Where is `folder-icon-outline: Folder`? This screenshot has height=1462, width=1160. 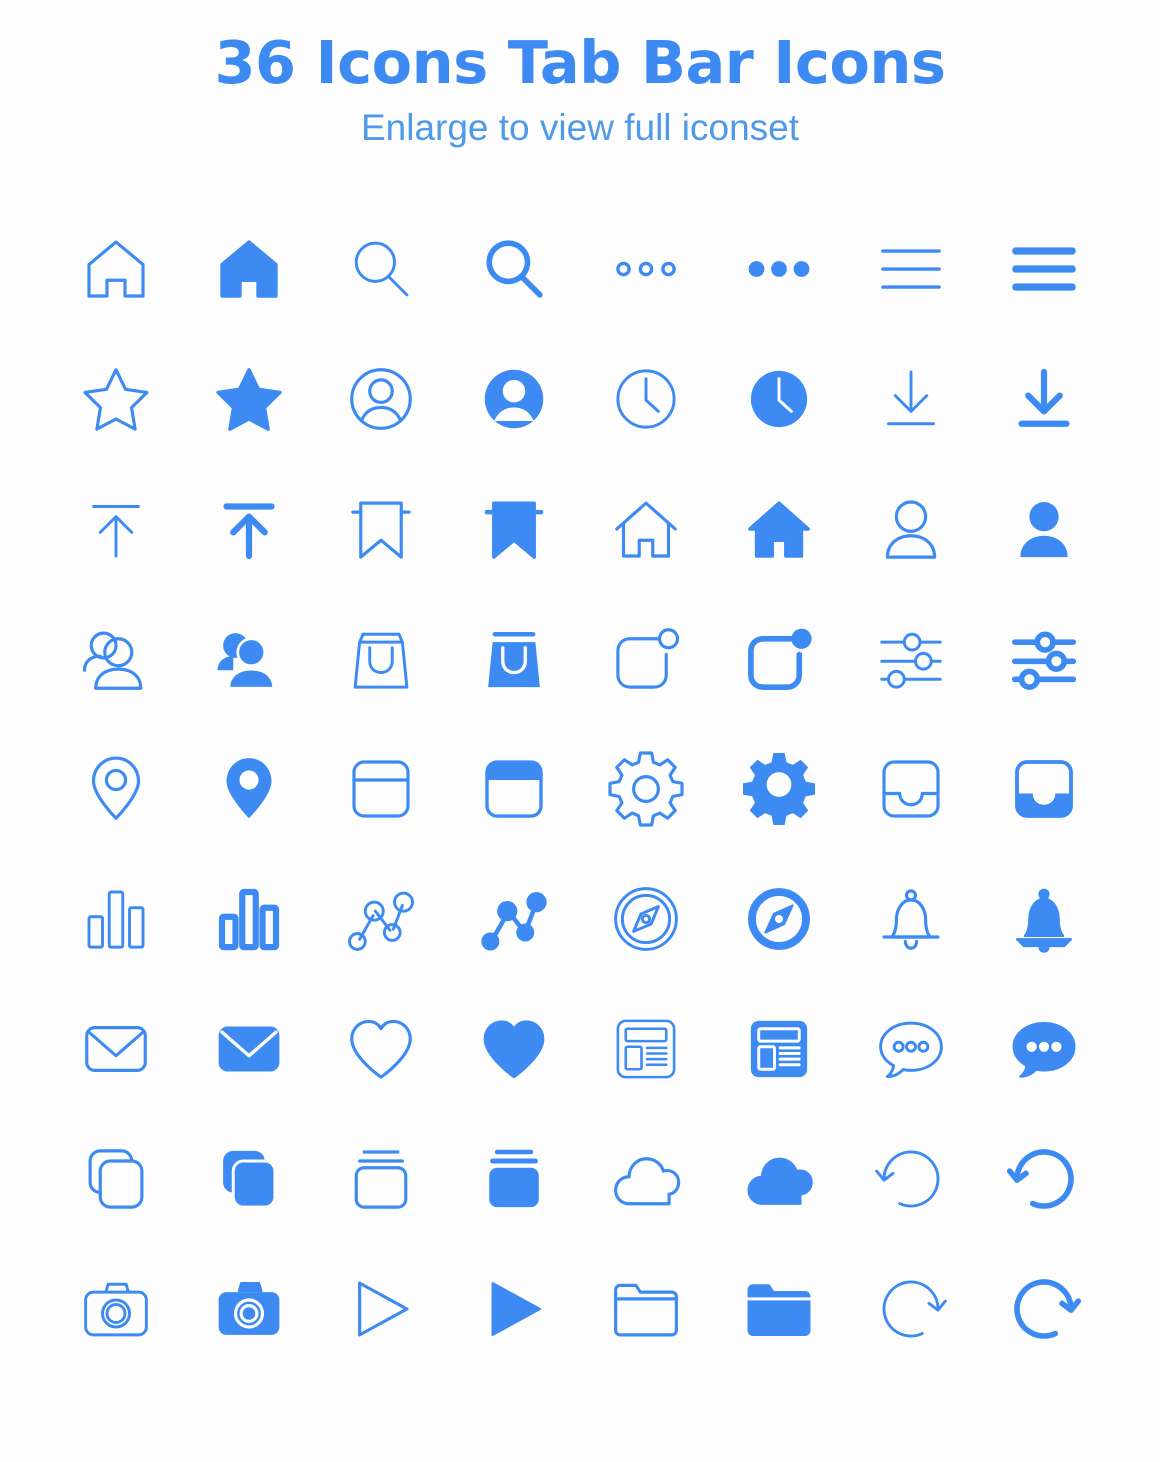
folder-icon-outline: Folder is located at coordinates (646, 1309).